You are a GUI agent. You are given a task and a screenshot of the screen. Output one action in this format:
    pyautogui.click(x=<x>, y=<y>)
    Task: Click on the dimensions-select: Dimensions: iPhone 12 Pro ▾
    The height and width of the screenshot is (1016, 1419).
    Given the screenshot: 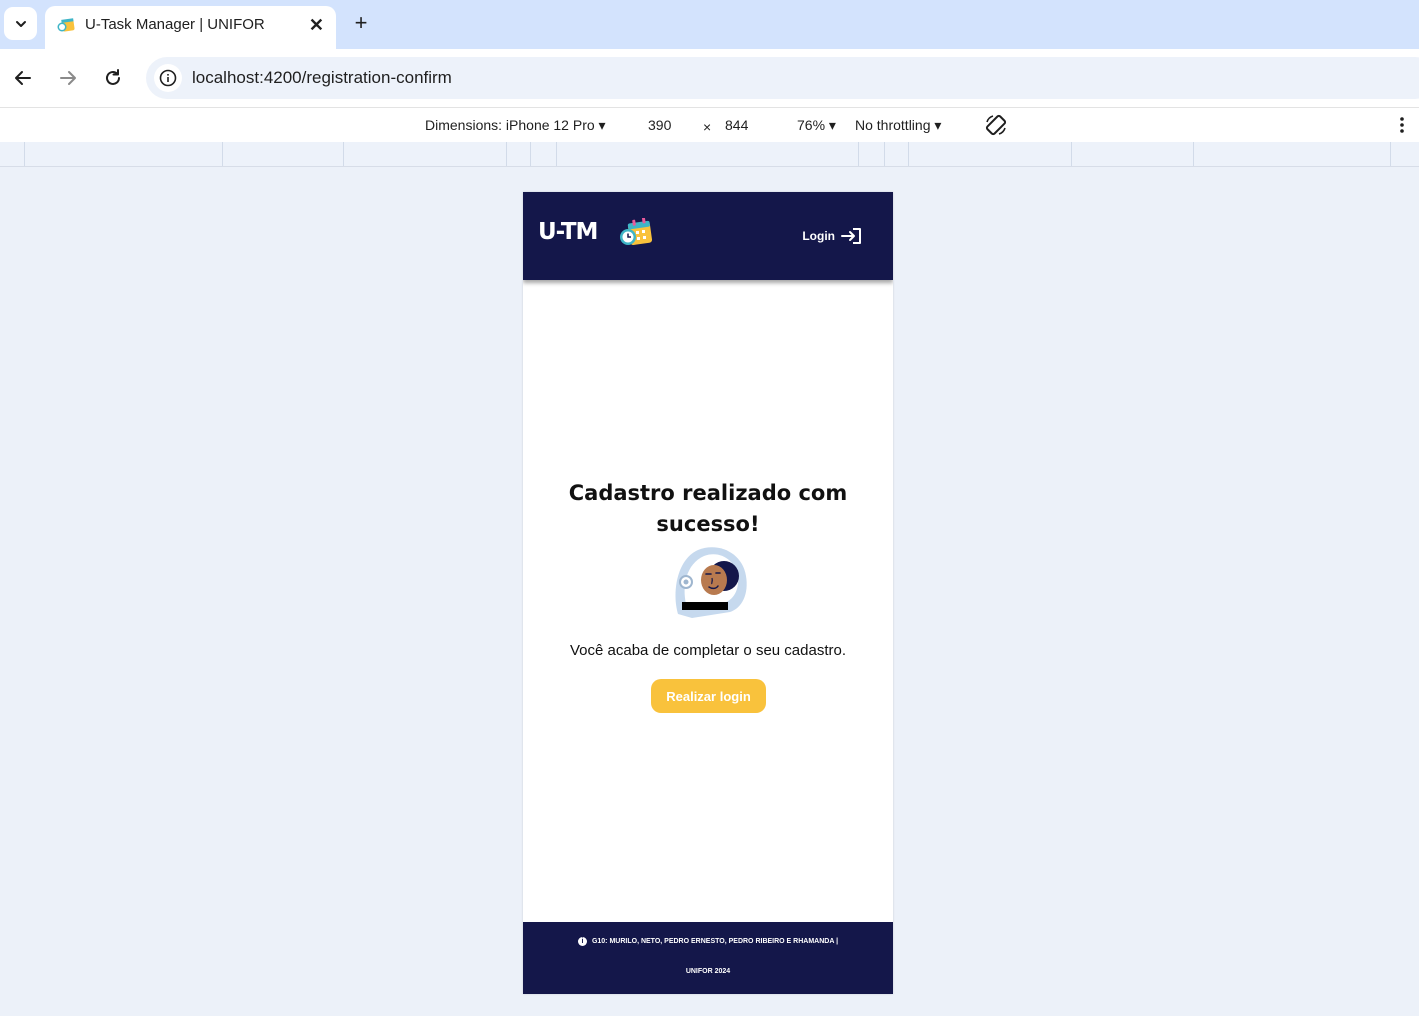 What is the action you would take?
    pyautogui.click(x=515, y=125)
    